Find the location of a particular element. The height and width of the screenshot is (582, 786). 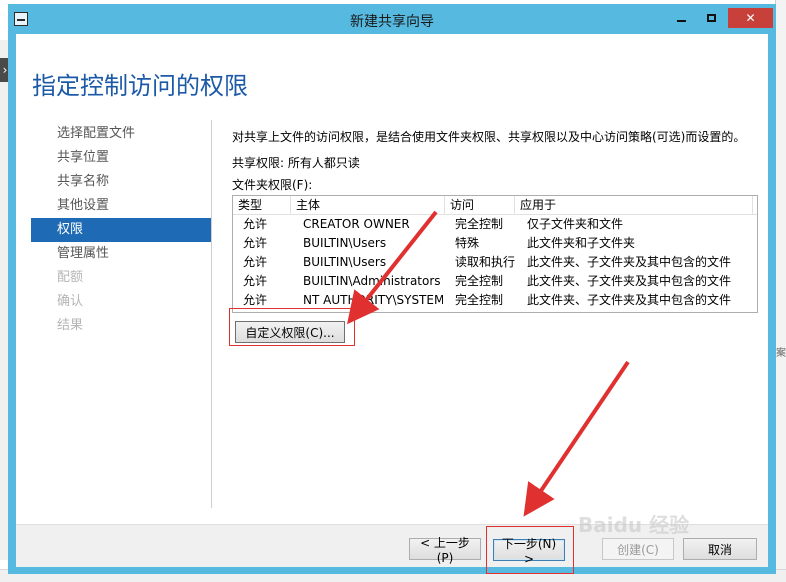

next-button-highlight: 下一步(N) > is located at coordinates (530, 550).